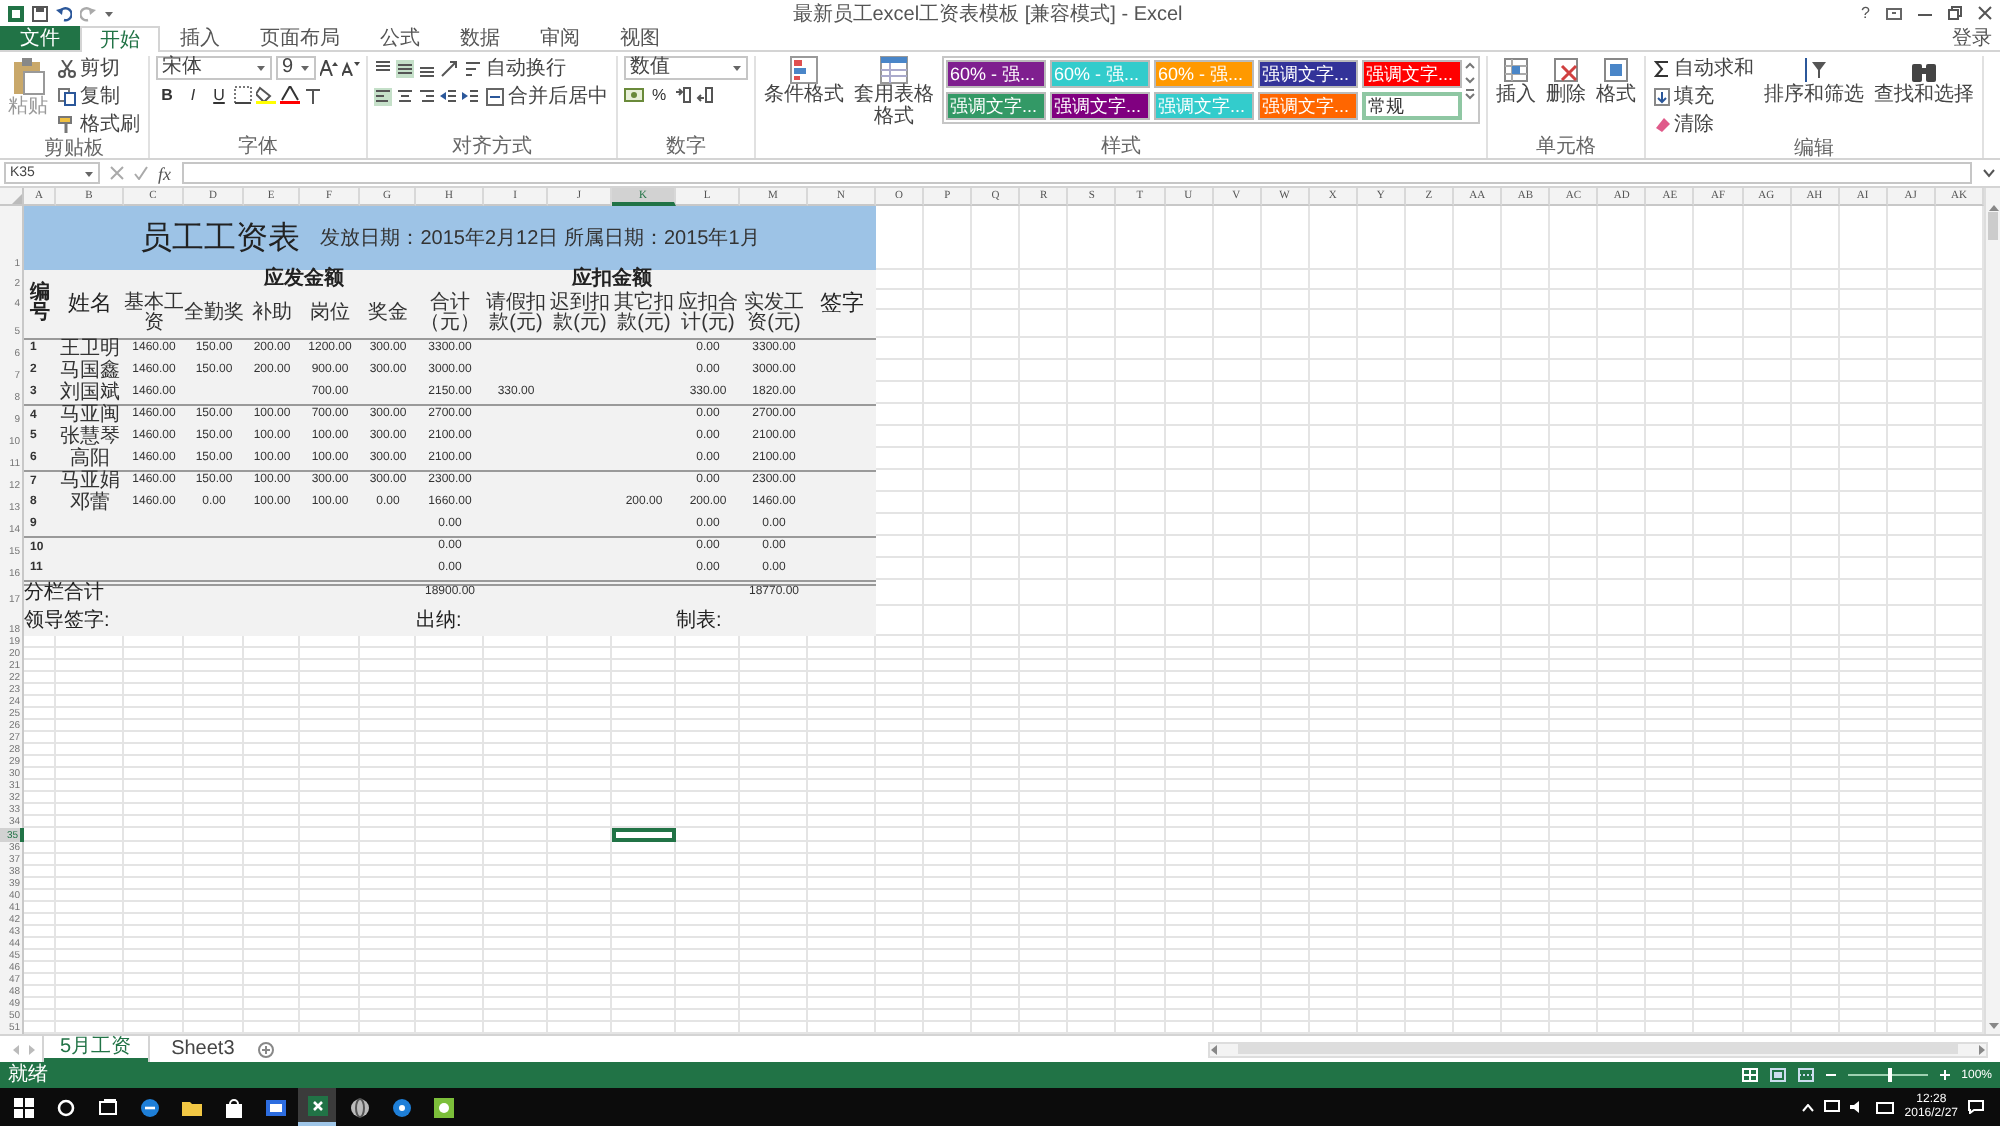 This screenshot has height=1126, width=2000. What do you see at coordinates (351, 68) in the screenshot?
I see `shrink-font-icon` at bounding box center [351, 68].